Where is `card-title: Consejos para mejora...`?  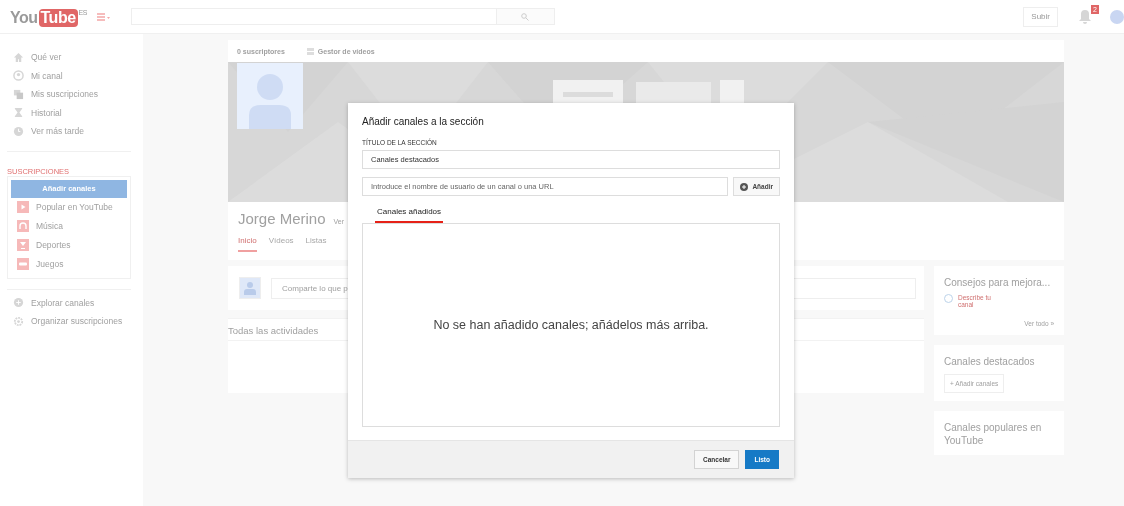 card-title: Consejos para mejora... is located at coordinates (998, 282).